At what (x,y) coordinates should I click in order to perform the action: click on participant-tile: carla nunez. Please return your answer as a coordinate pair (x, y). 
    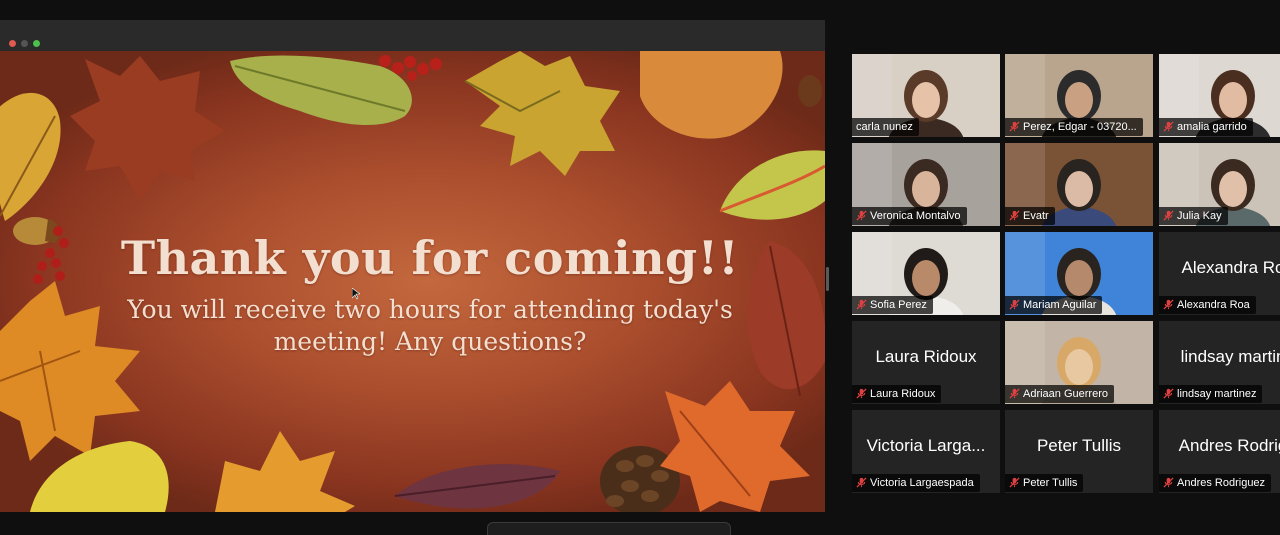
    Looking at the image, I should click on (926, 95).